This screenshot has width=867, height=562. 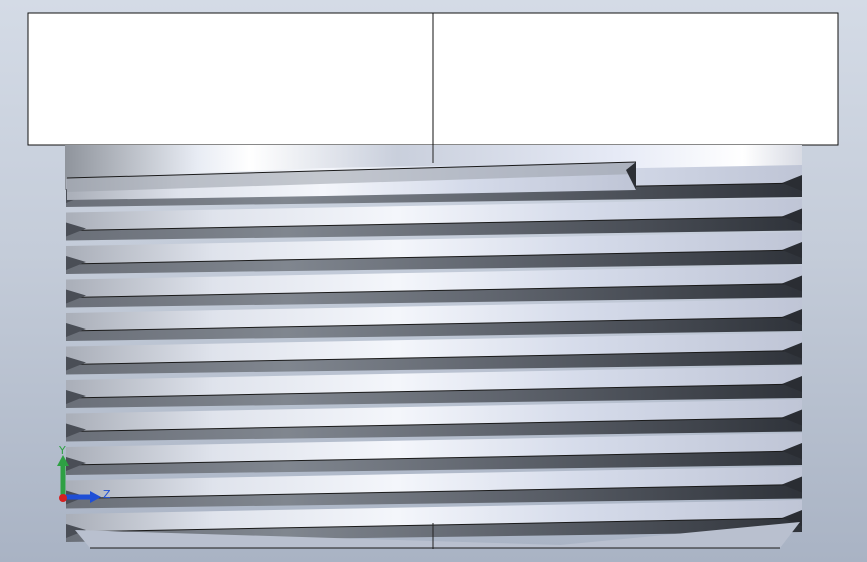 I want to click on x-axis-dot, so click(x=63, y=498).